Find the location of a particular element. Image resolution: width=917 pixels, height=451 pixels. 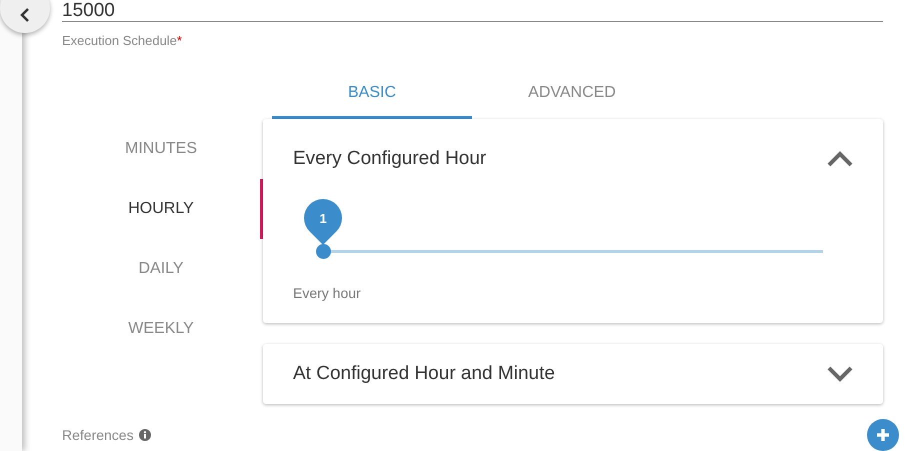

plus-icon is located at coordinates (883, 435).